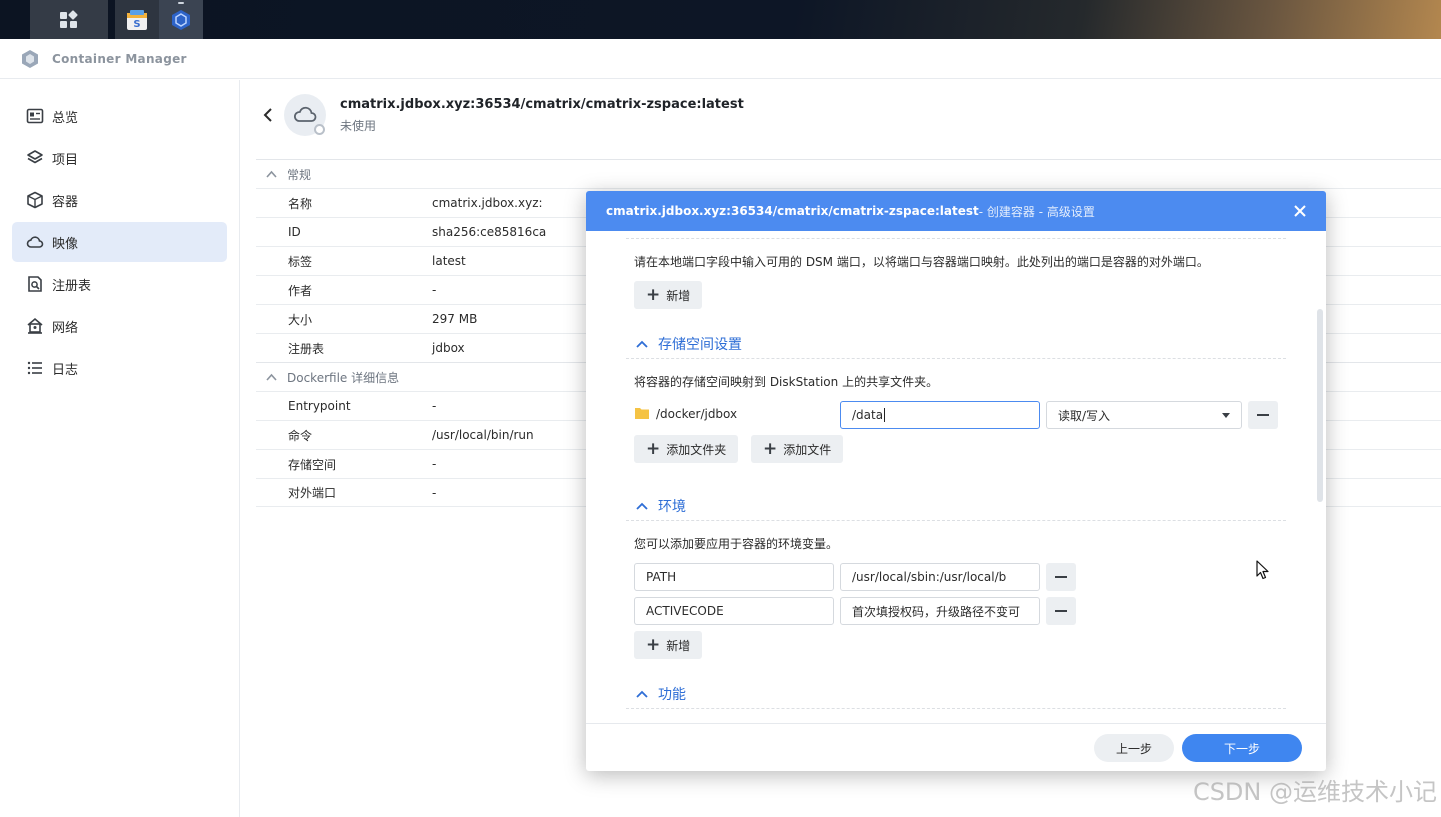 Image resolution: width=1441 pixels, height=817 pixels. Describe the element at coordinates (1226, 415) in the screenshot. I see `dropdown-arrow-icon` at that location.